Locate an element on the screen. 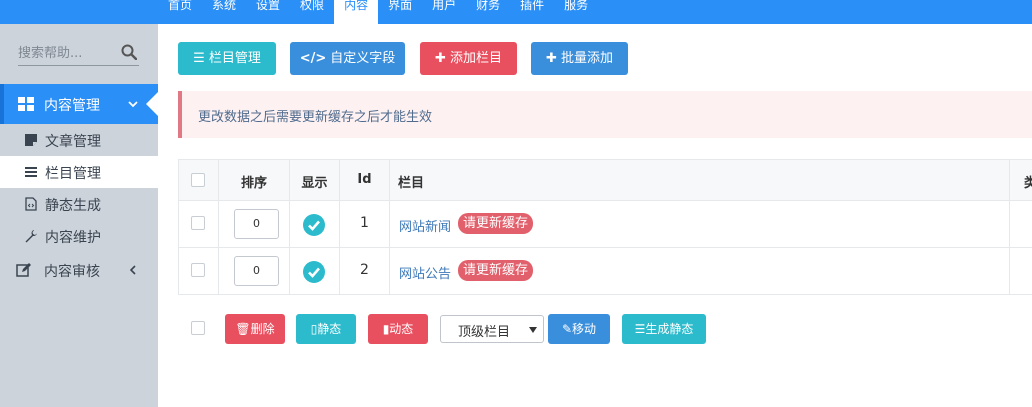 The image size is (1032, 407). sidebar-item-label: 静态生成 is located at coordinates (73, 206).